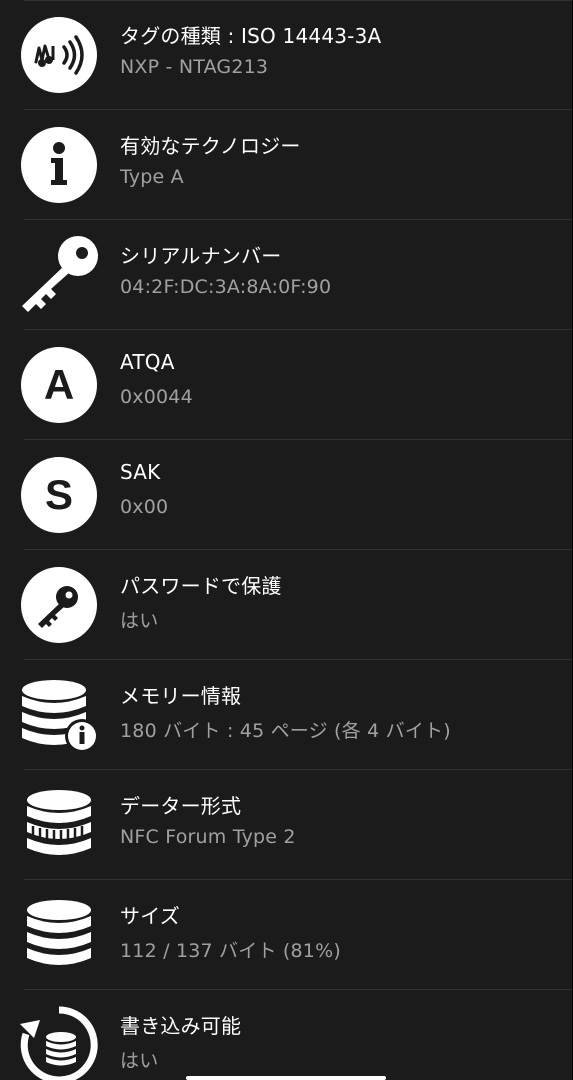 This screenshot has width=573, height=1080. I want to click on row-value: 0x0044, so click(156, 397).